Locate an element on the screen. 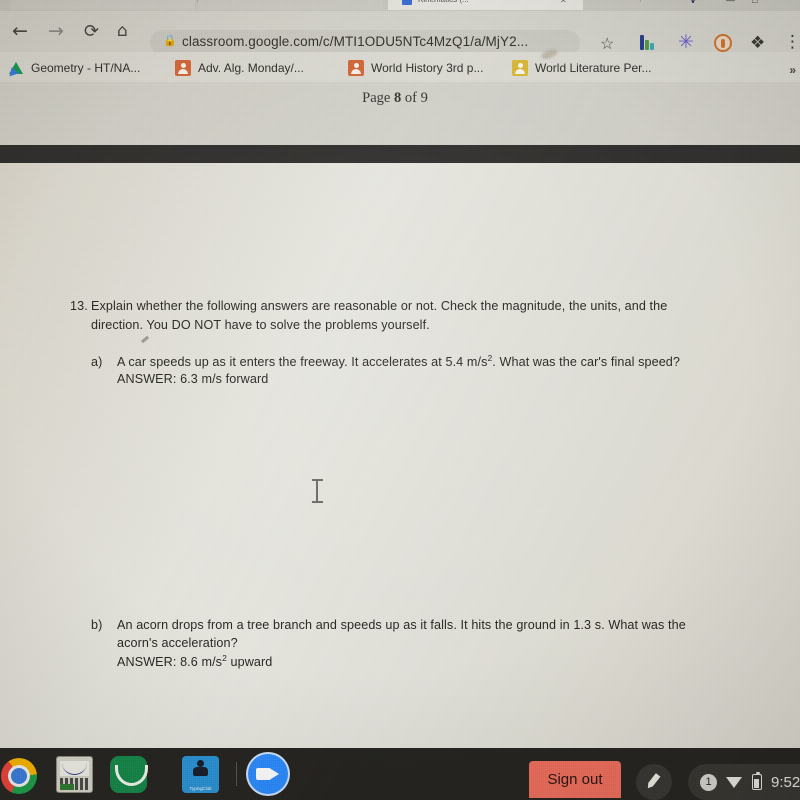 The image size is (800, 800). battery-icon is located at coordinates (757, 780).